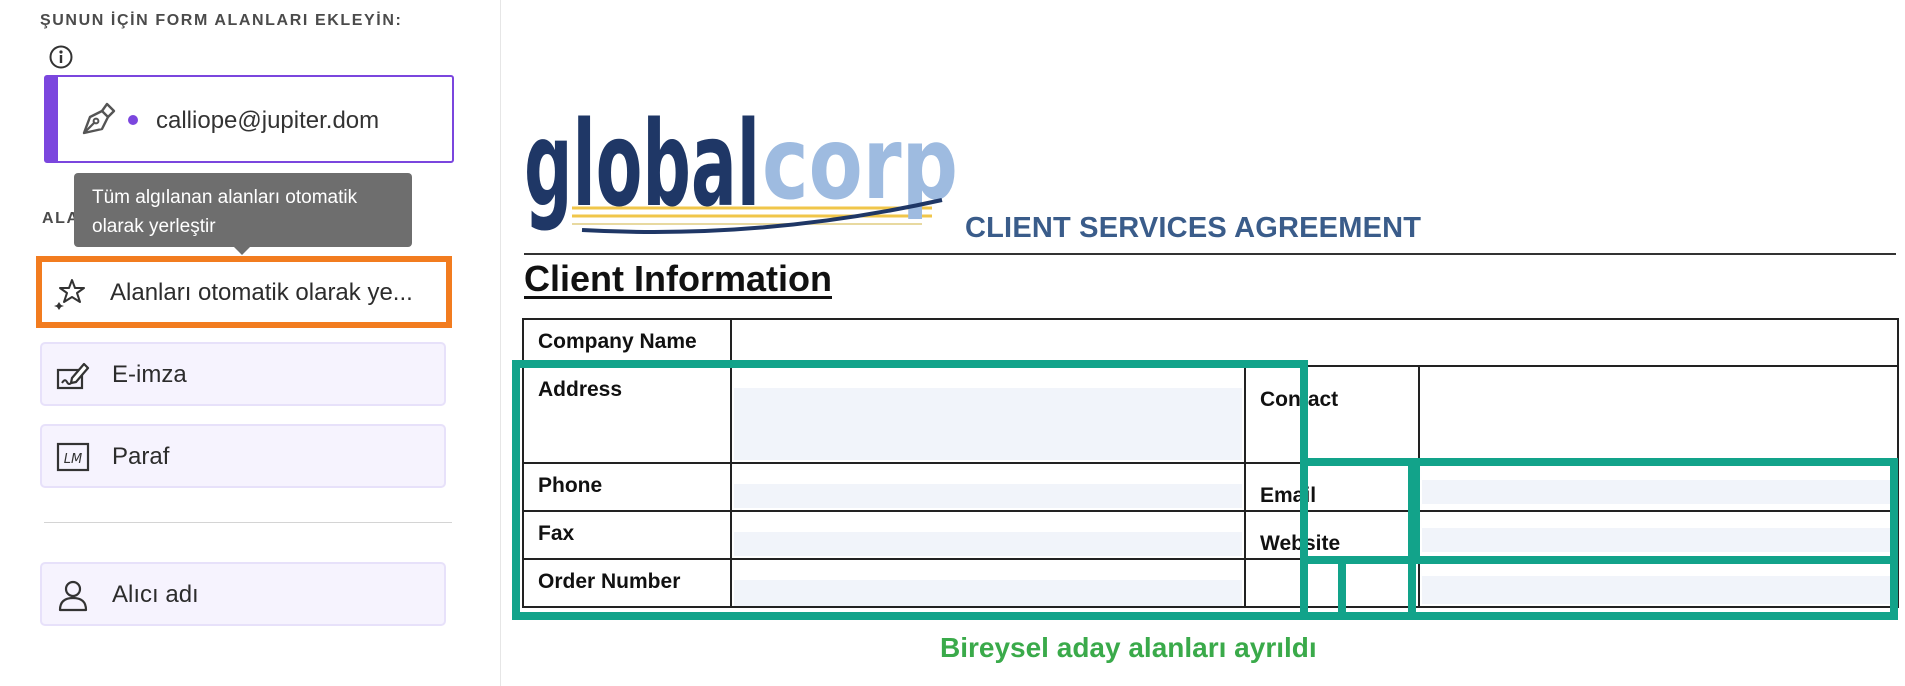 This screenshot has height=686, width=1905. What do you see at coordinates (1193, 228) in the screenshot?
I see `agreement-title: CLIENT SERVICES AGREEMENT` at bounding box center [1193, 228].